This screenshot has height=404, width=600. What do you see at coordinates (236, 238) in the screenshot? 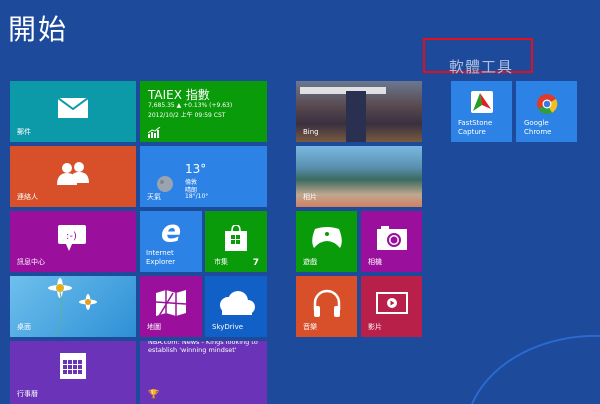
I see `store-bag-icon` at bounding box center [236, 238].